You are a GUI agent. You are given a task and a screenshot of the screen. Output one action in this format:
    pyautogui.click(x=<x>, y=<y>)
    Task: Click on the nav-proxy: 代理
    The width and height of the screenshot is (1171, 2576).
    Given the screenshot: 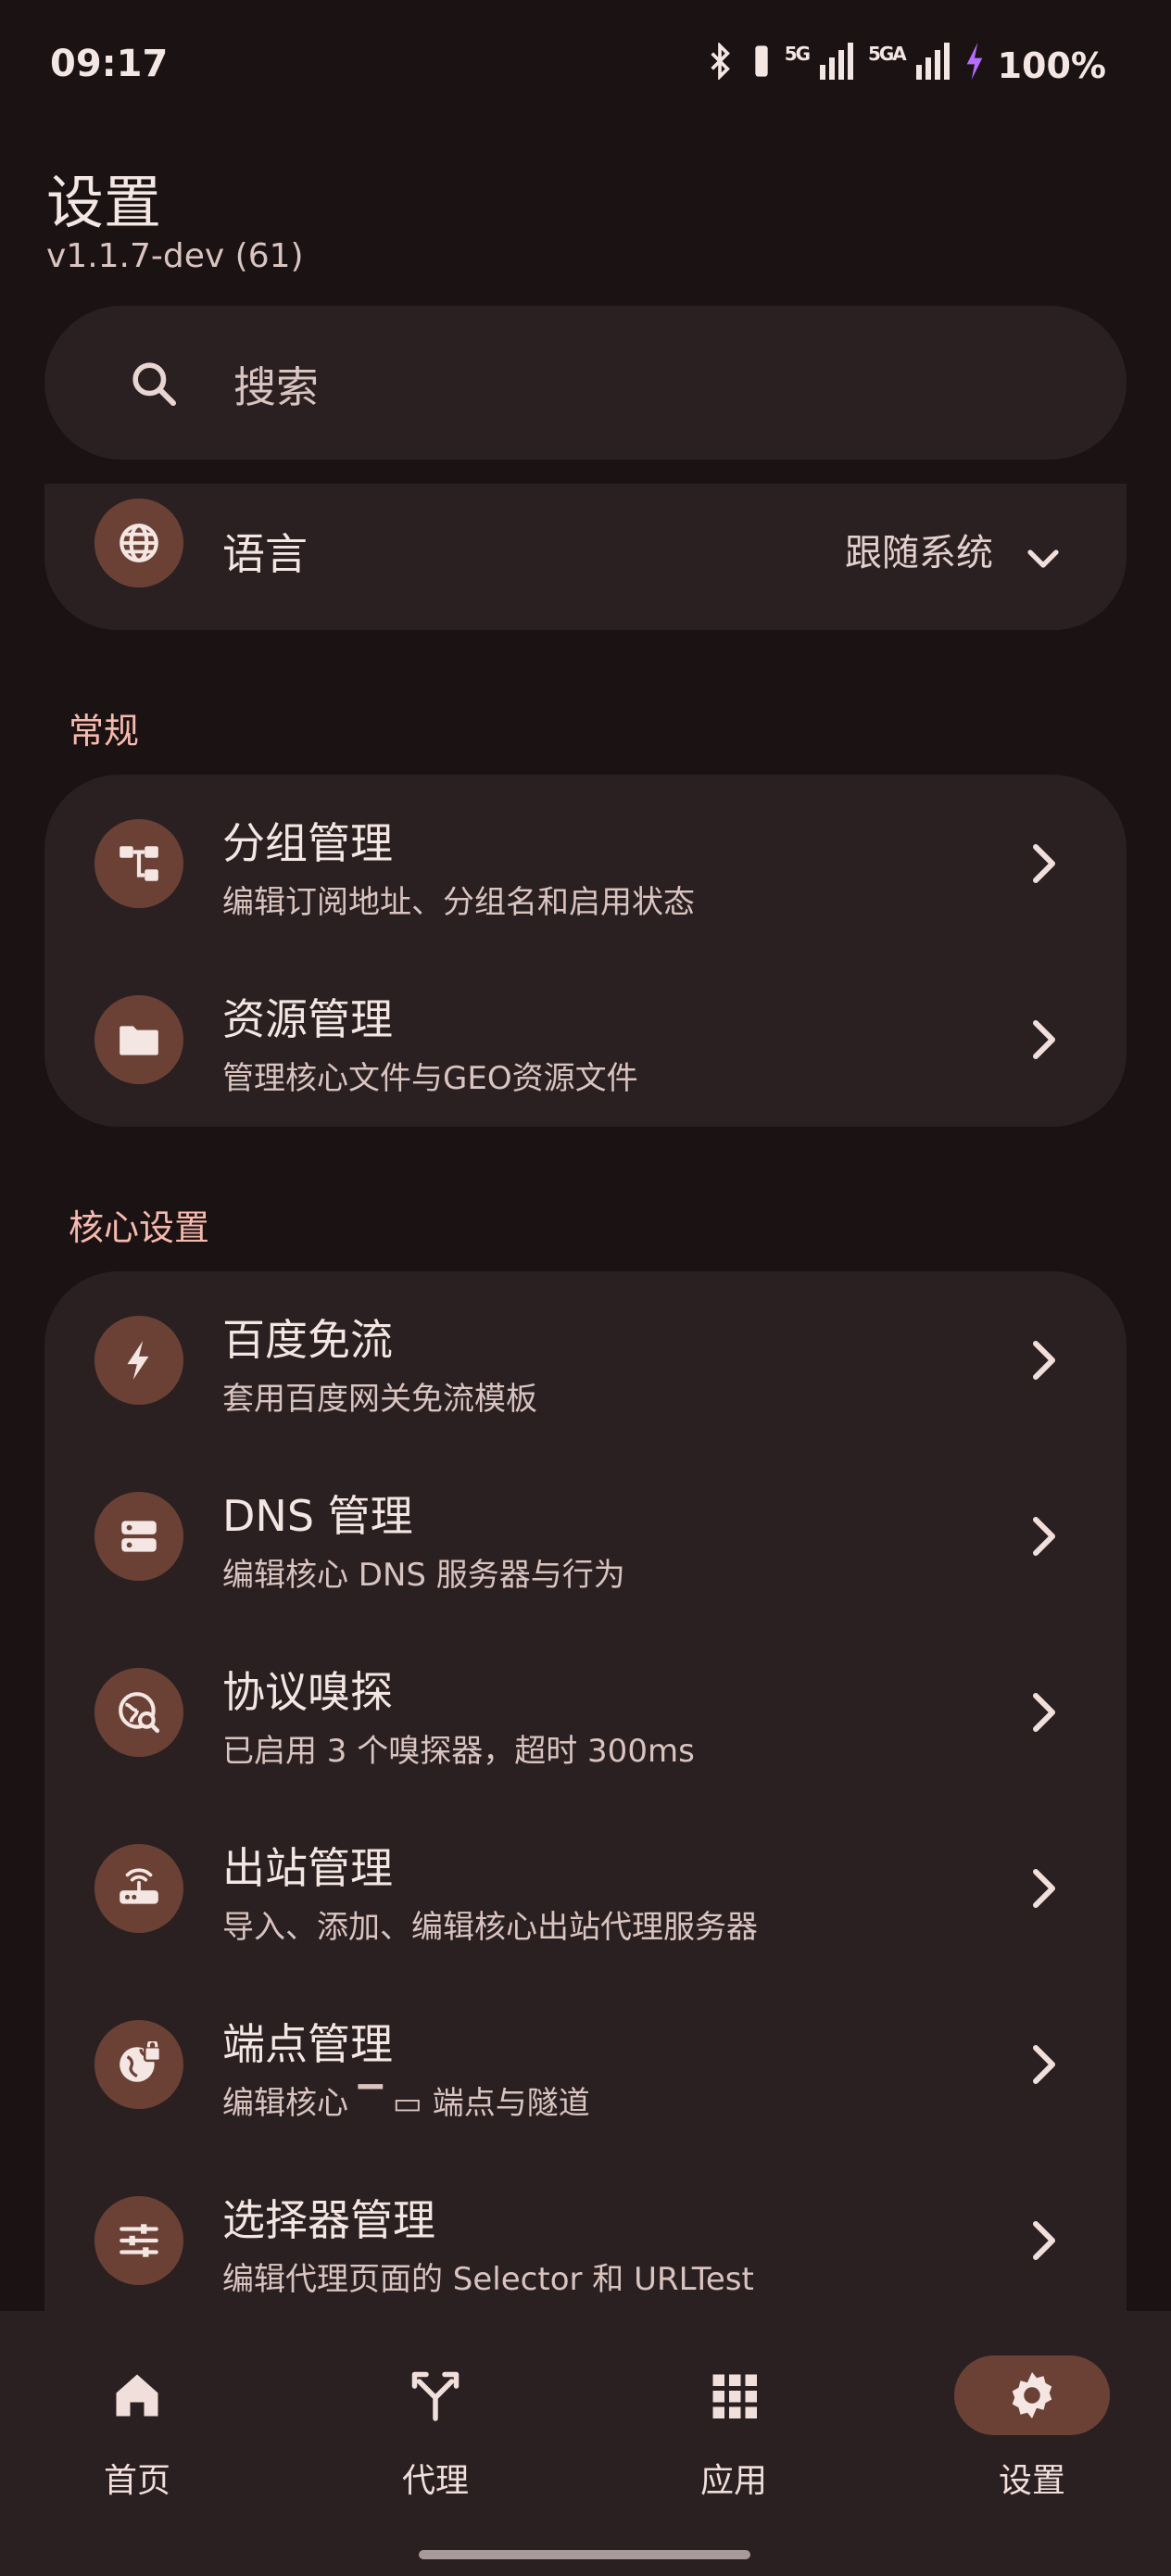 What is the action you would take?
    pyautogui.click(x=436, y=2429)
    